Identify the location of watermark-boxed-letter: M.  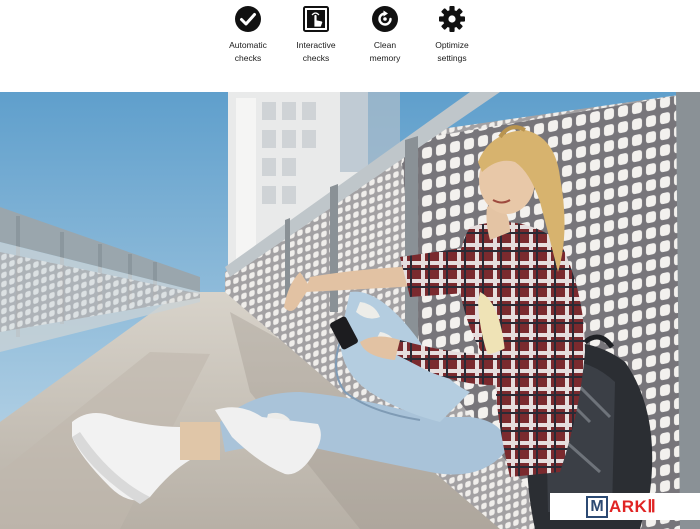
(597, 506).